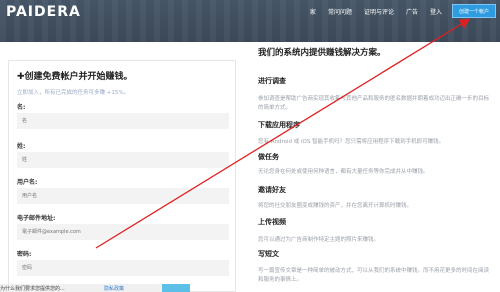 Image resolution: width=500 pixels, height=292 pixels. I want to click on email-input, so click(123, 232).